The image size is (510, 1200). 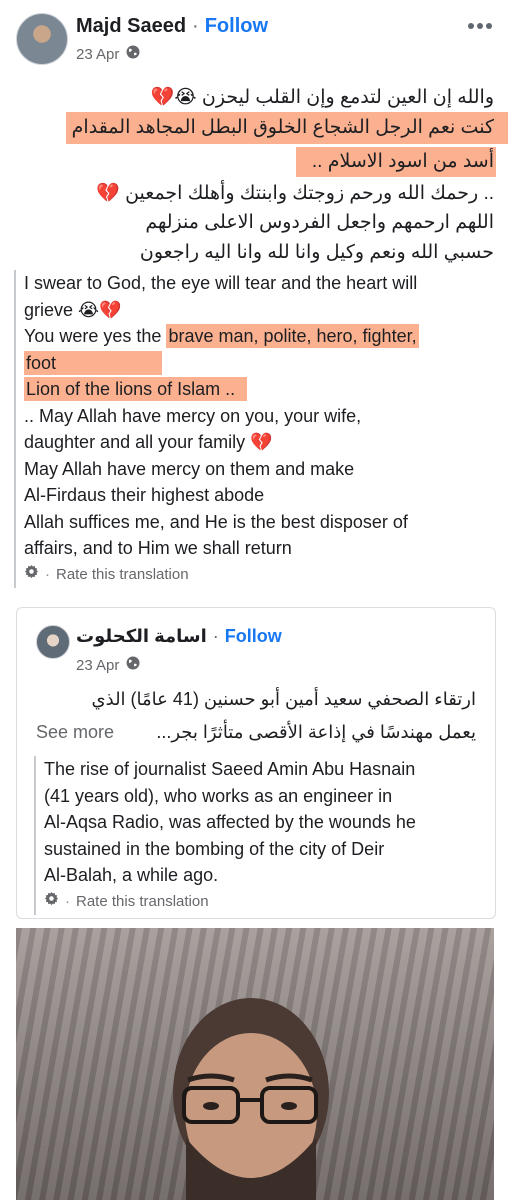 I want to click on person-portrait, so click(x=251, y=1099).